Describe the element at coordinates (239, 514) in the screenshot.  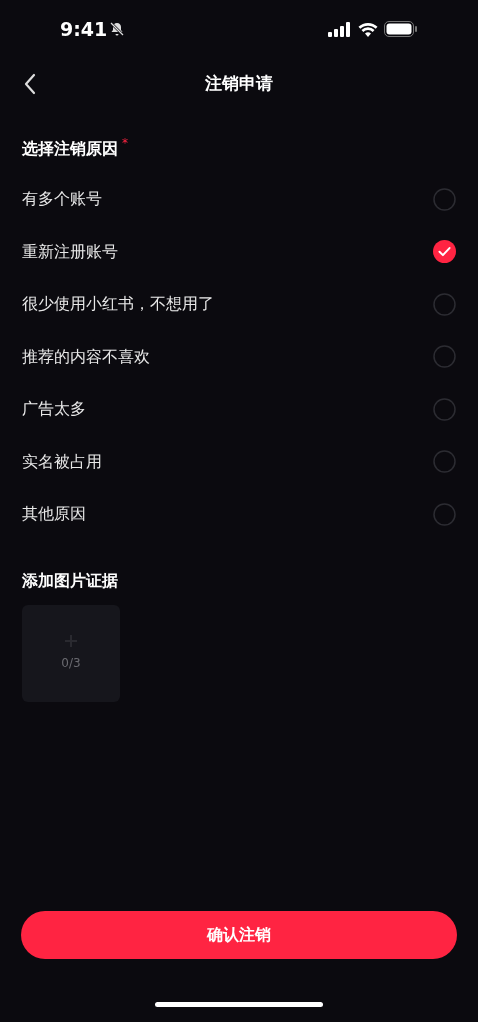
I see `reason-option: 其他原因` at that location.